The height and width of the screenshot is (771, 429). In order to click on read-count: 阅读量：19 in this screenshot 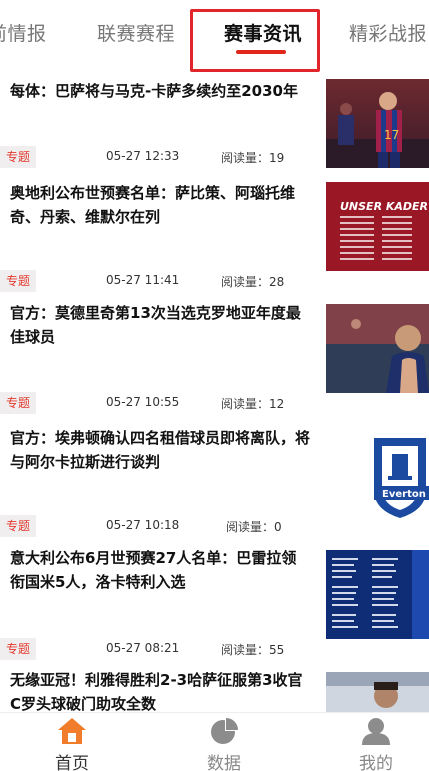, I will do `click(253, 158)`.